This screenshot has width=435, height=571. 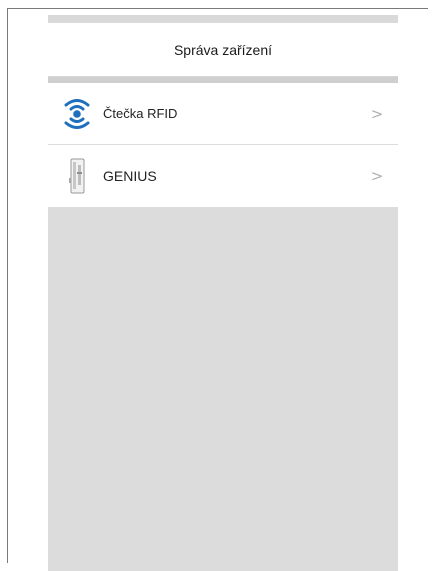 I want to click on status-strip, so click(x=223, y=19).